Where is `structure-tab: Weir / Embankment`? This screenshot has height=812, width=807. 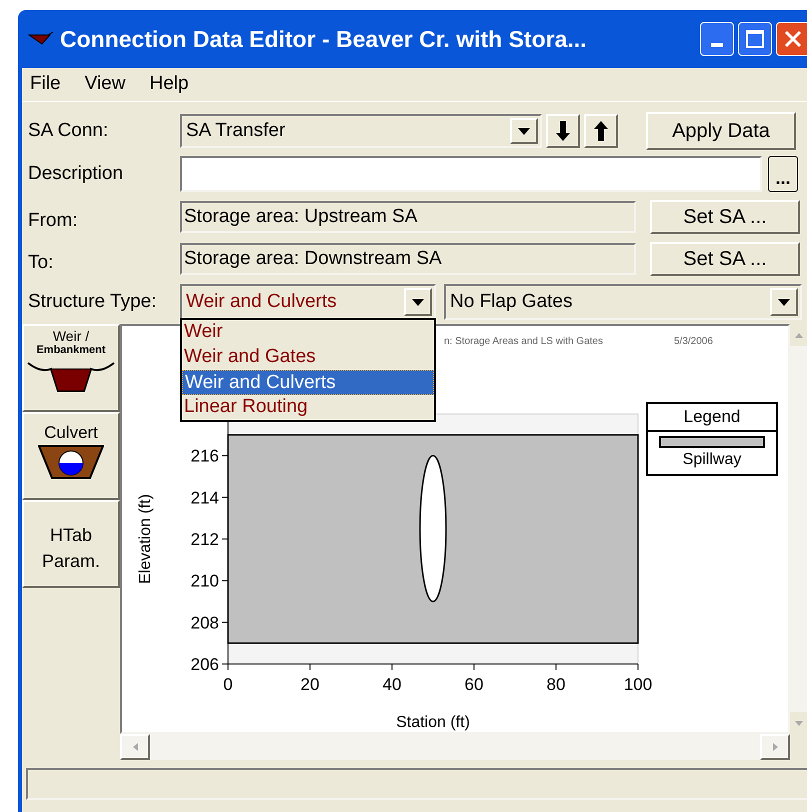 structure-tab: Weir / Embankment is located at coordinates (71, 368).